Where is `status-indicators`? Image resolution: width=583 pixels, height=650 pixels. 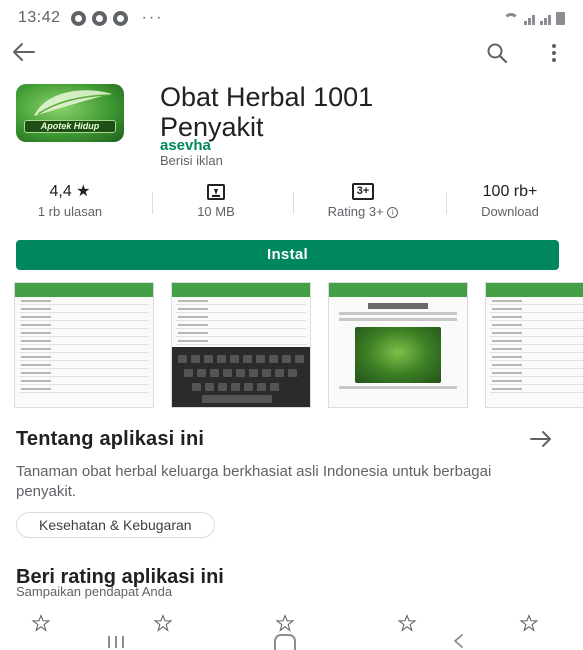 status-indicators is located at coordinates (534, 18).